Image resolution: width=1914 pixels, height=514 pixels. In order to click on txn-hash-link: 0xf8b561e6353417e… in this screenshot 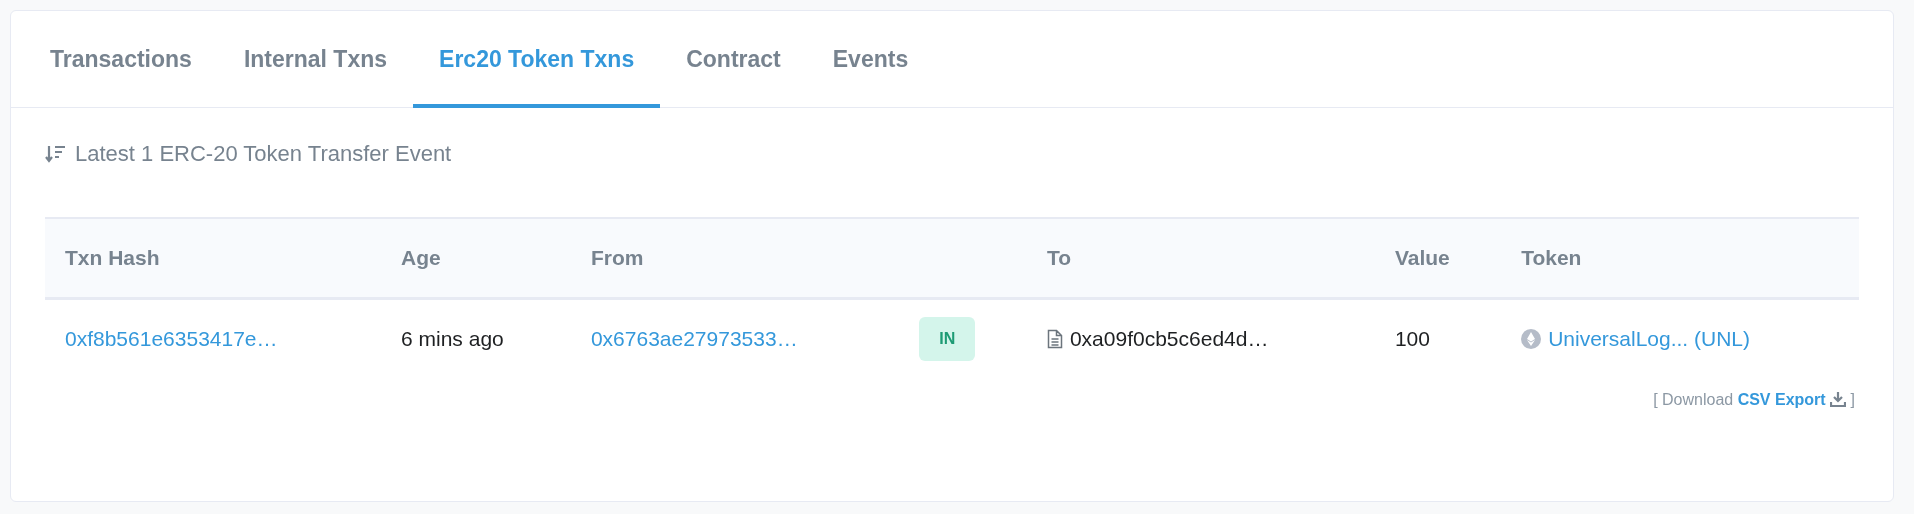, I will do `click(171, 338)`.